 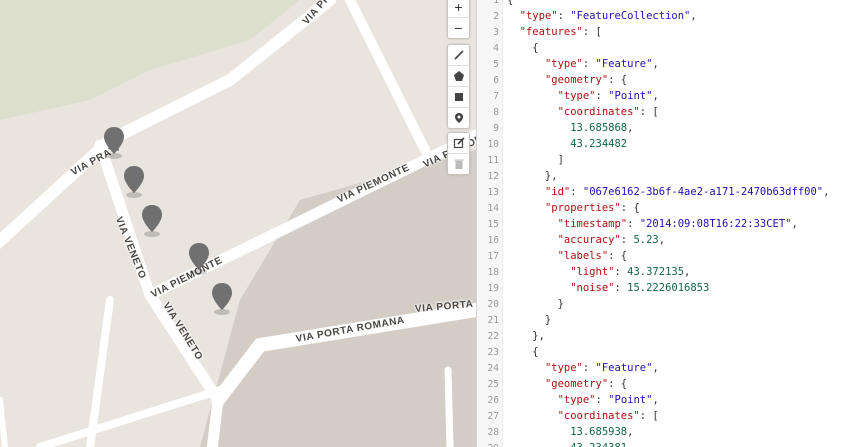 What do you see at coordinates (589, 240) in the screenshot?
I see `json-key: "accuracy"` at bounding box center [589, 240].